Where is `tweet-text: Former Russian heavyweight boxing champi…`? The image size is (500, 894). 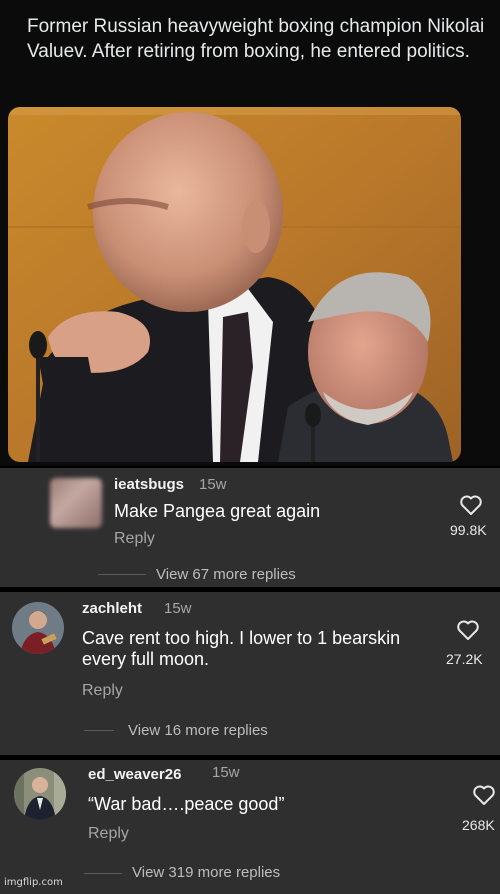
tweet-text: Former Russian heavyweight boxing champi… is located at coordinates (256, 39).